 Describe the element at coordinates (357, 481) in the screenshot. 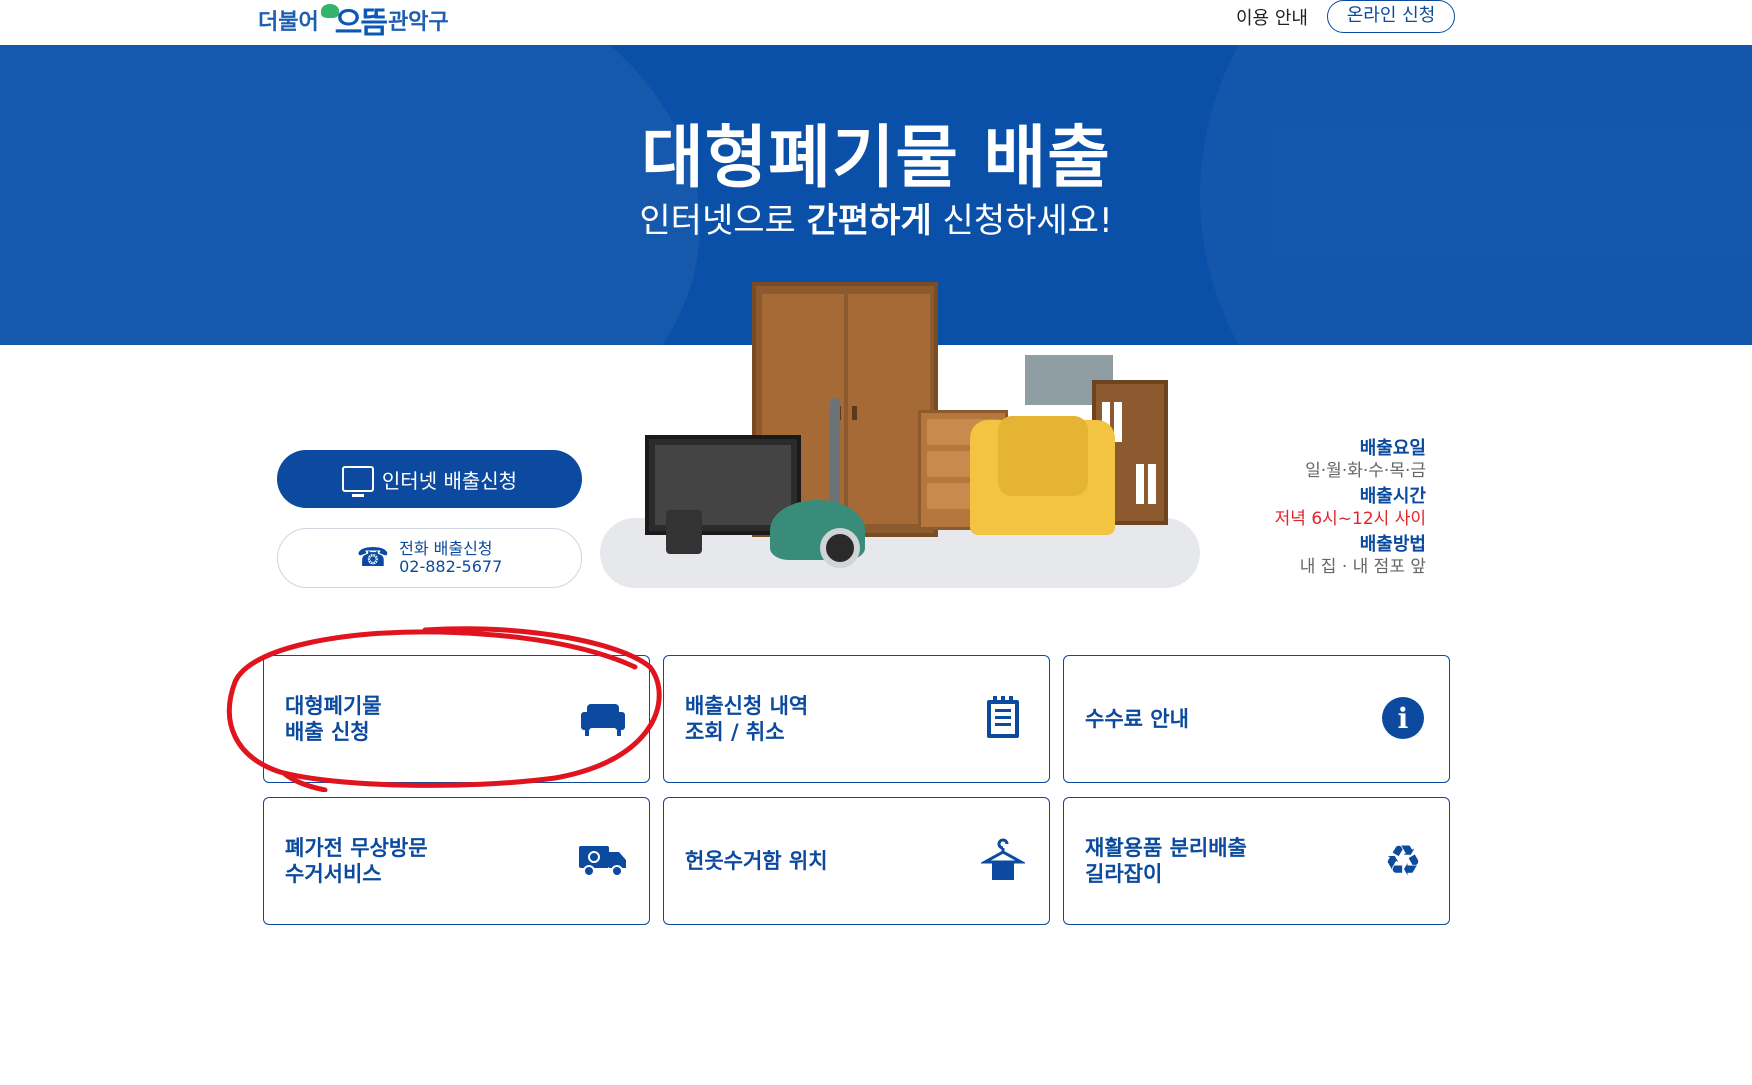

I see `computer-icon` at that location.